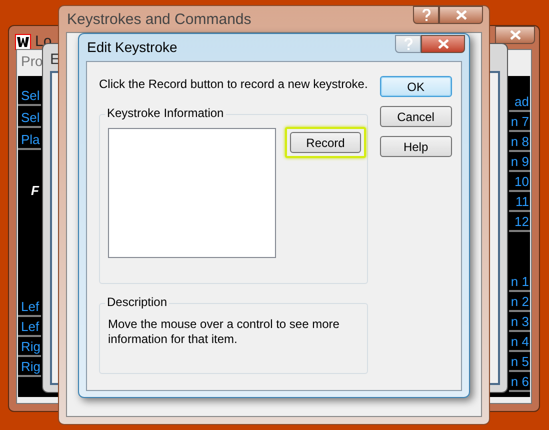 The image size is (549, 430). What do you see at coordinates (165, 113) in the screenshot?
I see `group-label: Keystroke Information` at bounding box center [165, 113].